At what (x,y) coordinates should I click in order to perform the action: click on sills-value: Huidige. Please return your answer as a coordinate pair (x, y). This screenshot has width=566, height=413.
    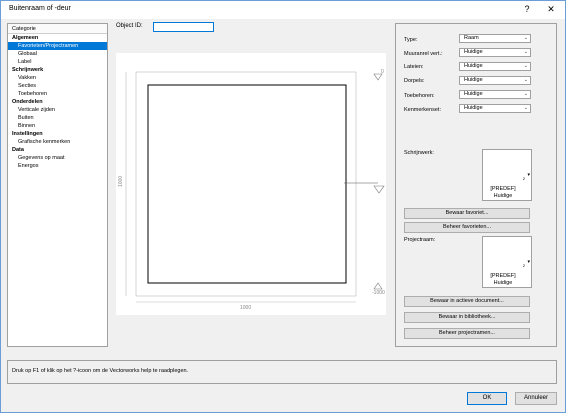
    Looking at the image, I should click on (473, 80).